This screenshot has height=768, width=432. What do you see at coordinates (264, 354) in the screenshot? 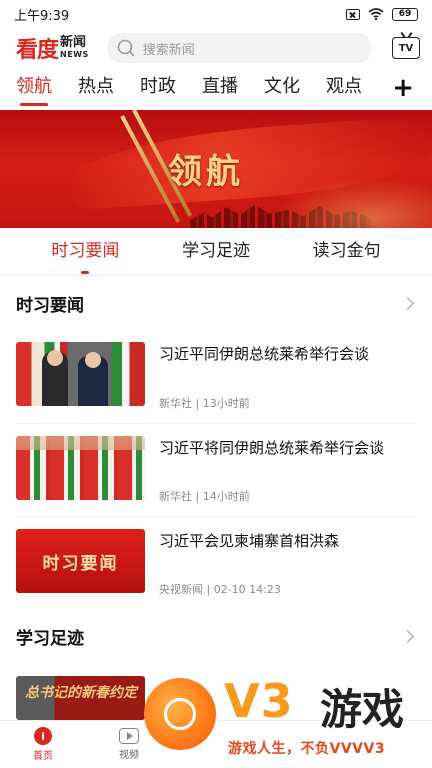
I see `news-title: 习近平同伊朗总统莱希举行会谈` at bounding box center [264, 354].